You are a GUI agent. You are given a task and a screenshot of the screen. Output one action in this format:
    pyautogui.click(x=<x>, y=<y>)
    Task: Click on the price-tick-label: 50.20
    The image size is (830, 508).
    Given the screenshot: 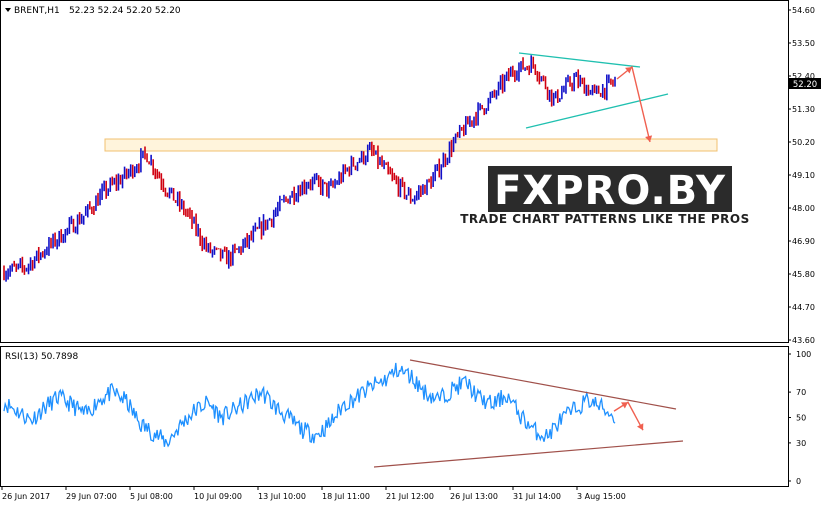 What is the action you would take?
    pyautogui.click(x=803, y=142)
    